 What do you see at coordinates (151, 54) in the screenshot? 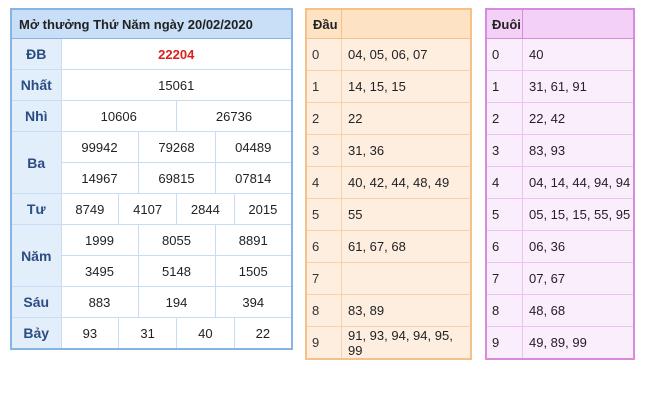
I see `prize-row-db: ĐB 22204` at bounding box center [151, 54].